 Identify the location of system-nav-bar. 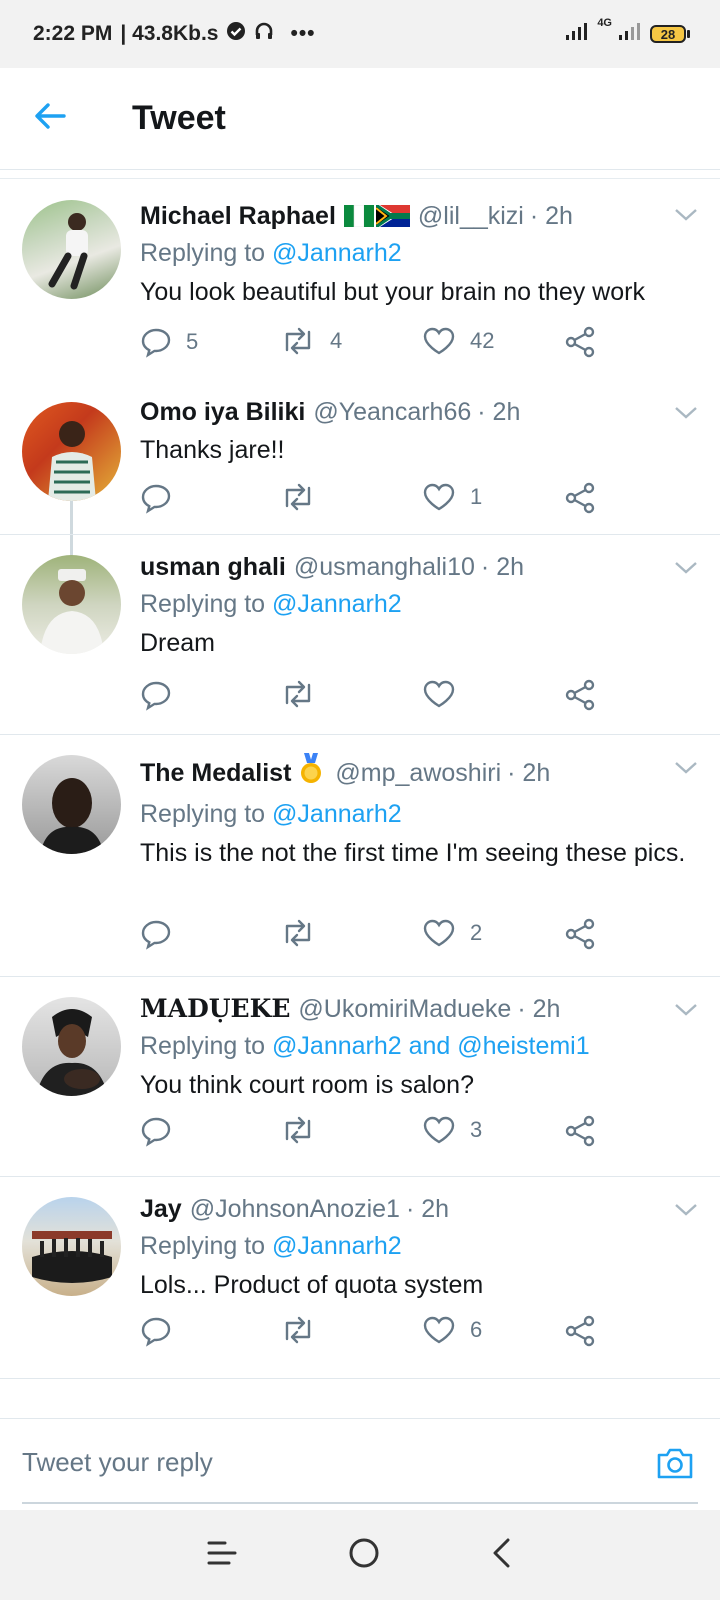
(360, 1555).